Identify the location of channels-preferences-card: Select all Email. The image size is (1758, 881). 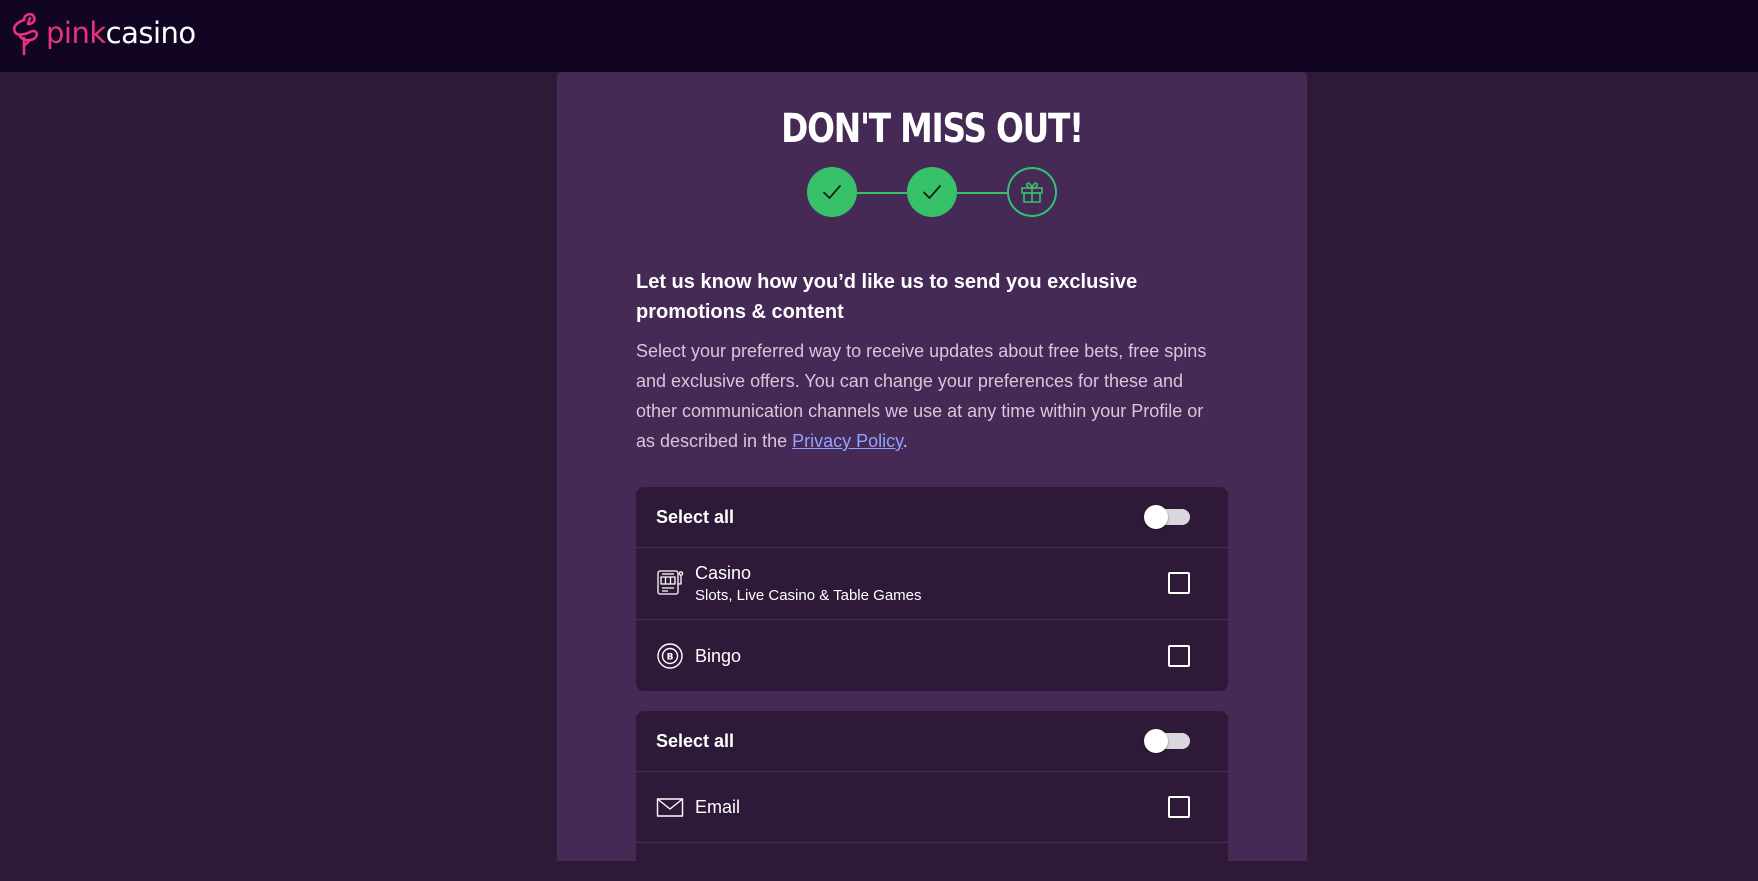
(932, 796).